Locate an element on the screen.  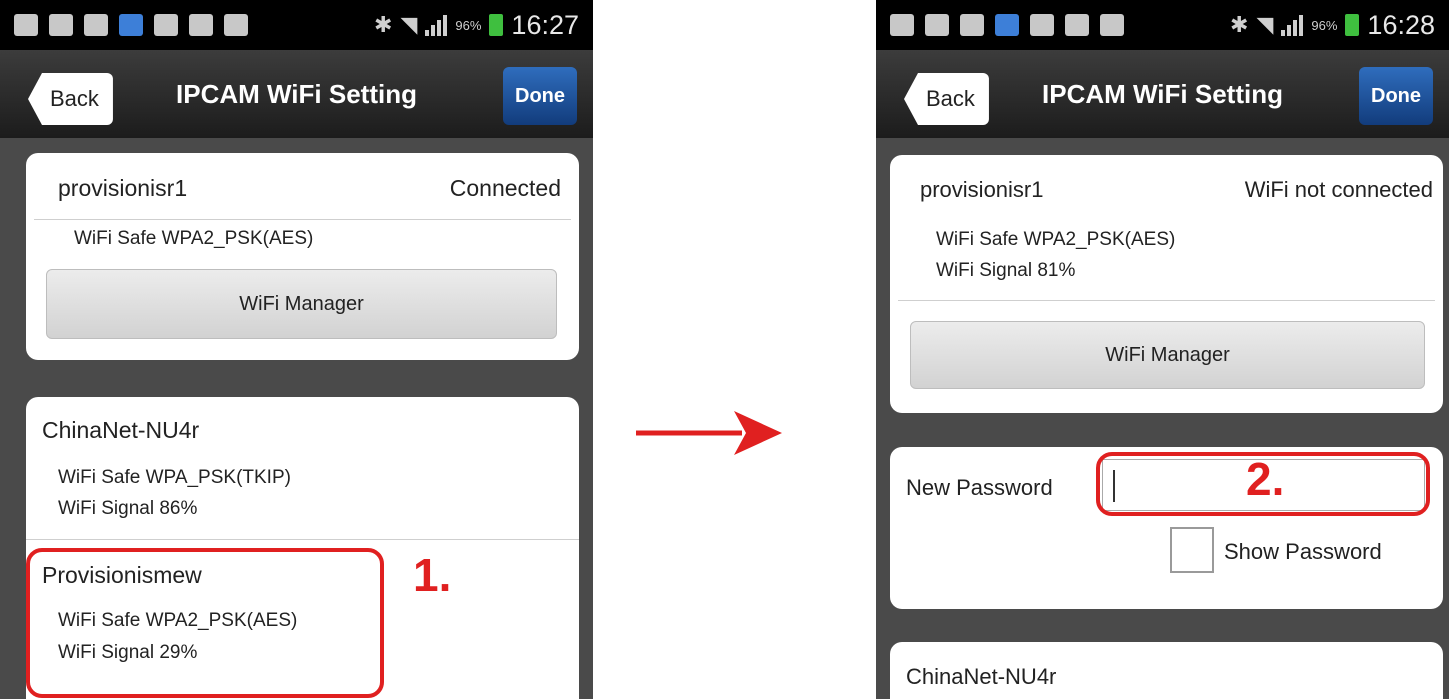
new-password-label: New Password is located at coordinates (979, 487).